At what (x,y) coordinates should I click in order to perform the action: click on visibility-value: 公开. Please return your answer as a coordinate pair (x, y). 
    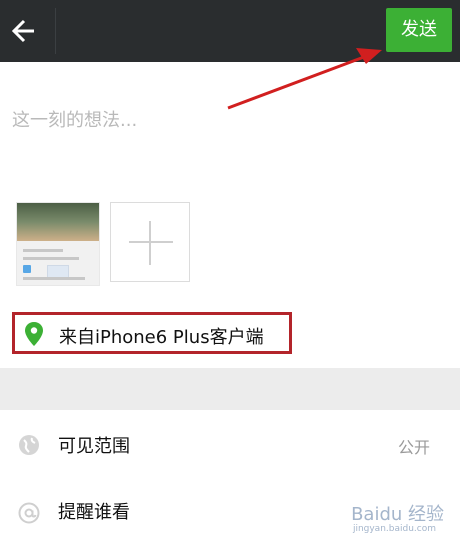
    Looking at the image, I should click on (413, 447).